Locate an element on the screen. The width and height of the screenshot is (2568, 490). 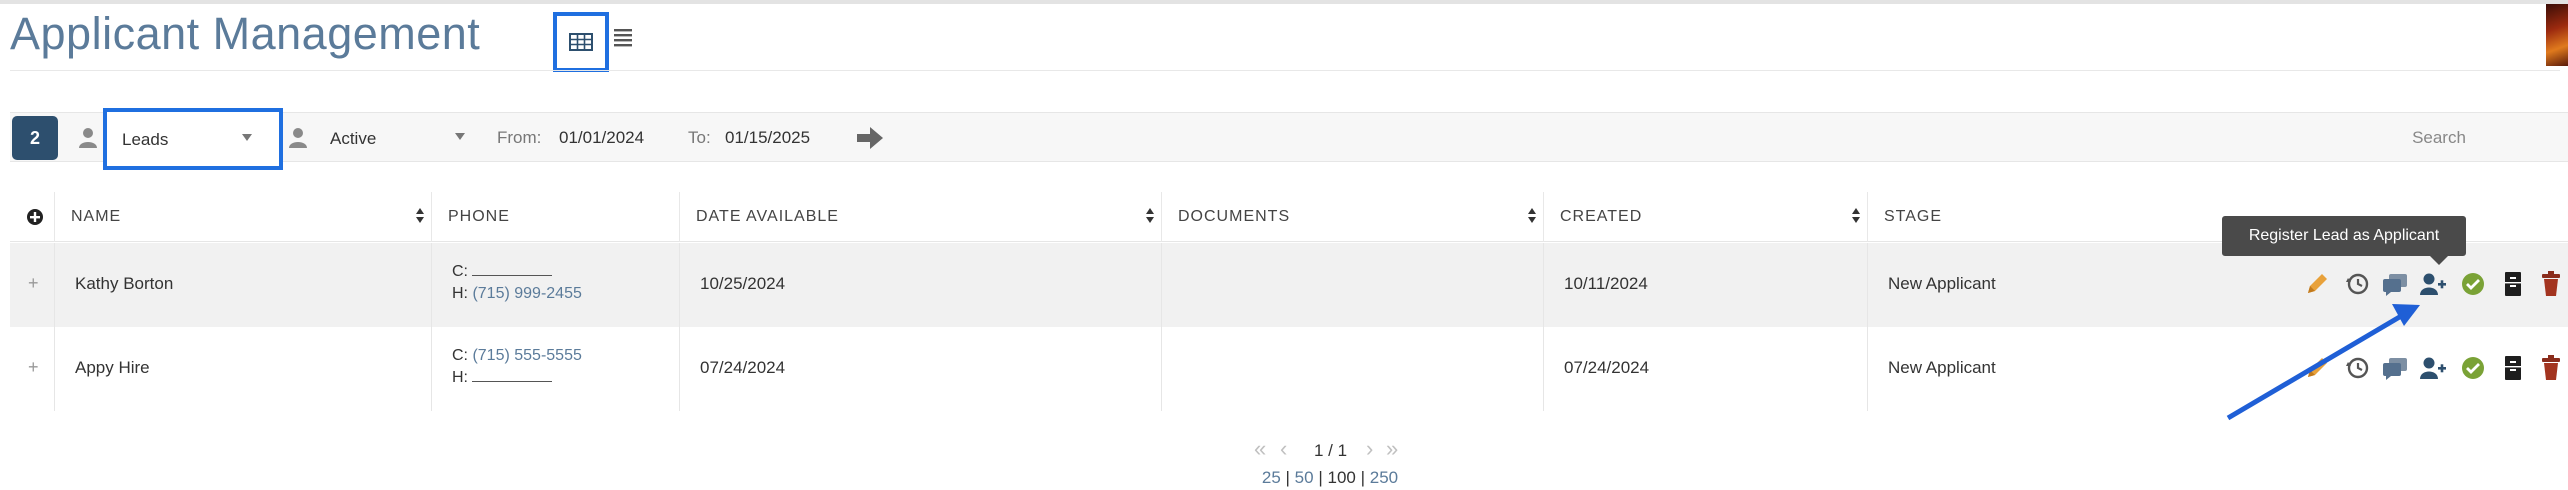
page-title: Applicant Management is located at coordinates (245, 33).